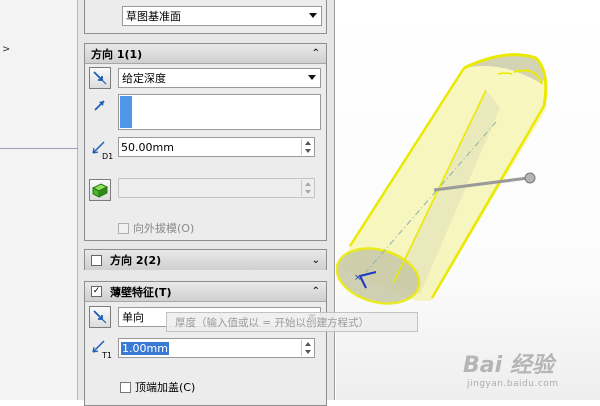  What do you see at coordinates (96, 291) in the screenshot?
I see `thin-feature-checkbox: ✓` at bounding box center [96, 291].